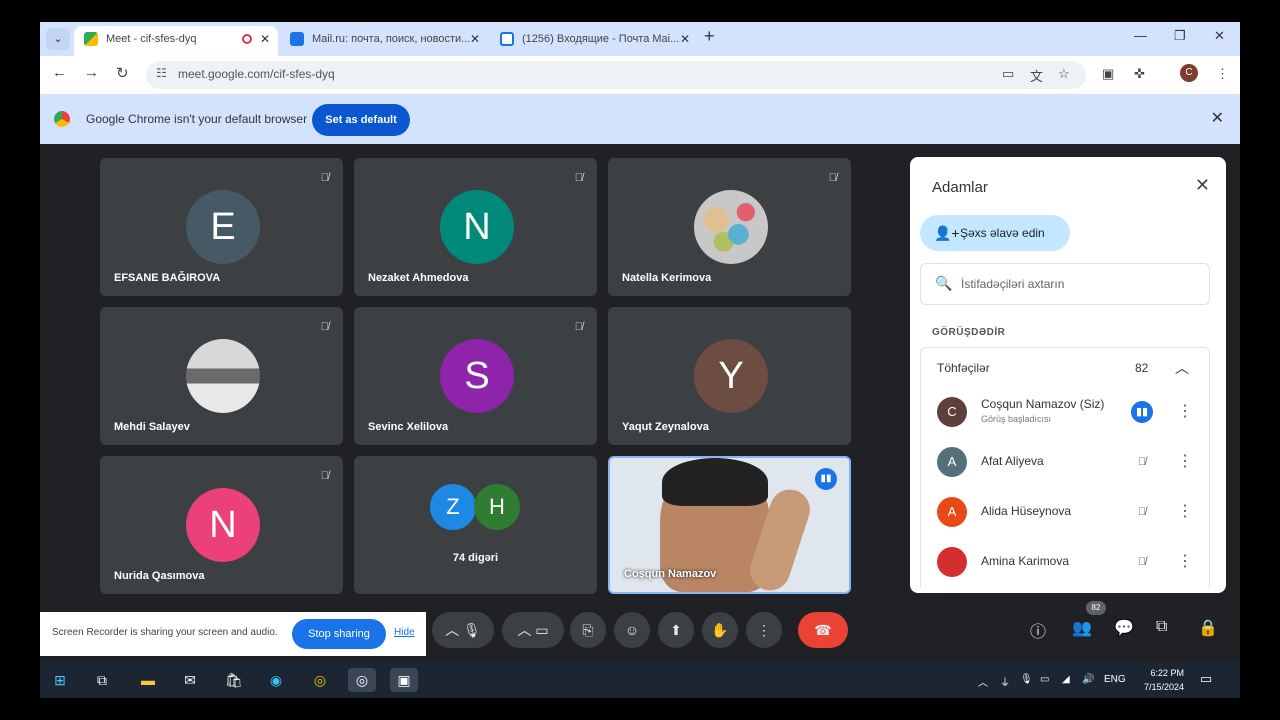 The width and height of the screenshot is (1280, 720). What do you see at coordinates (1208, 628) in the screenshot?
I see `host-controls-icon: 🔒` at bounding box center [1208, 628].